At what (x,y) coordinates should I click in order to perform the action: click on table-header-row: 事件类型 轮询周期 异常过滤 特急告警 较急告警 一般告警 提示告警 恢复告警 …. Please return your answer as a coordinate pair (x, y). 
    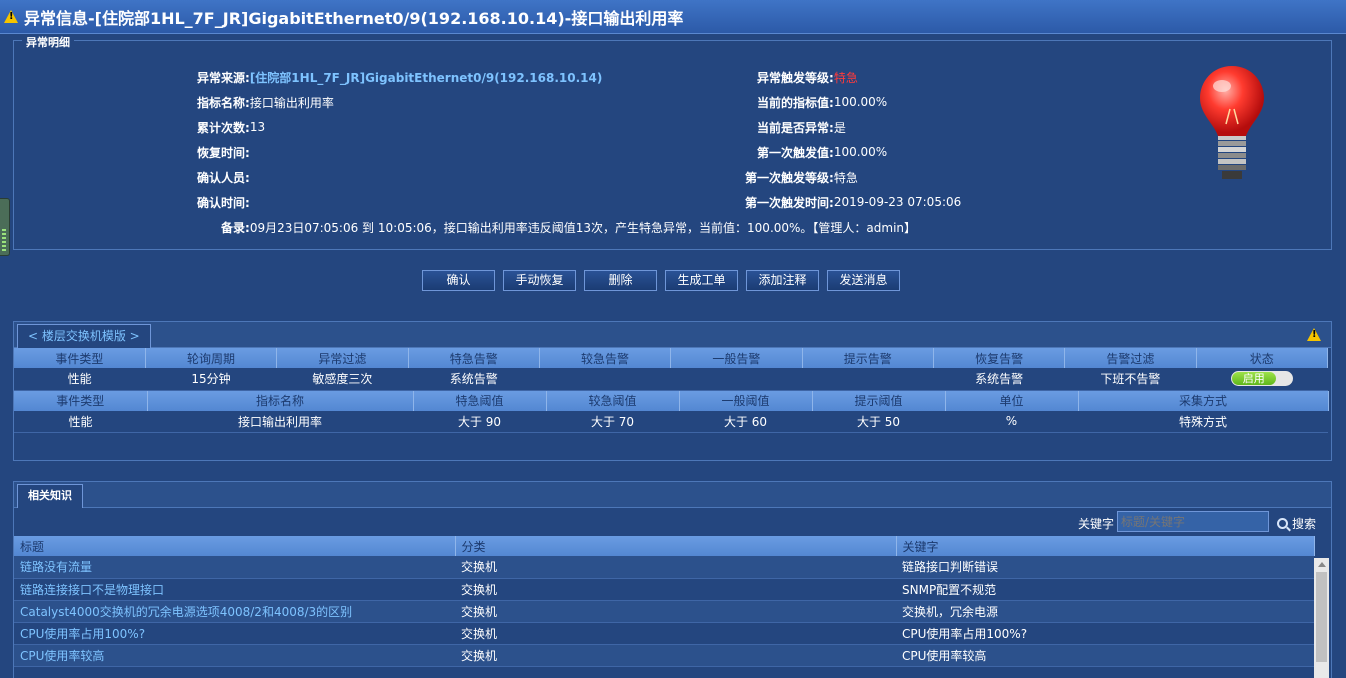
    Looking at the image, I should click on (671, 358).